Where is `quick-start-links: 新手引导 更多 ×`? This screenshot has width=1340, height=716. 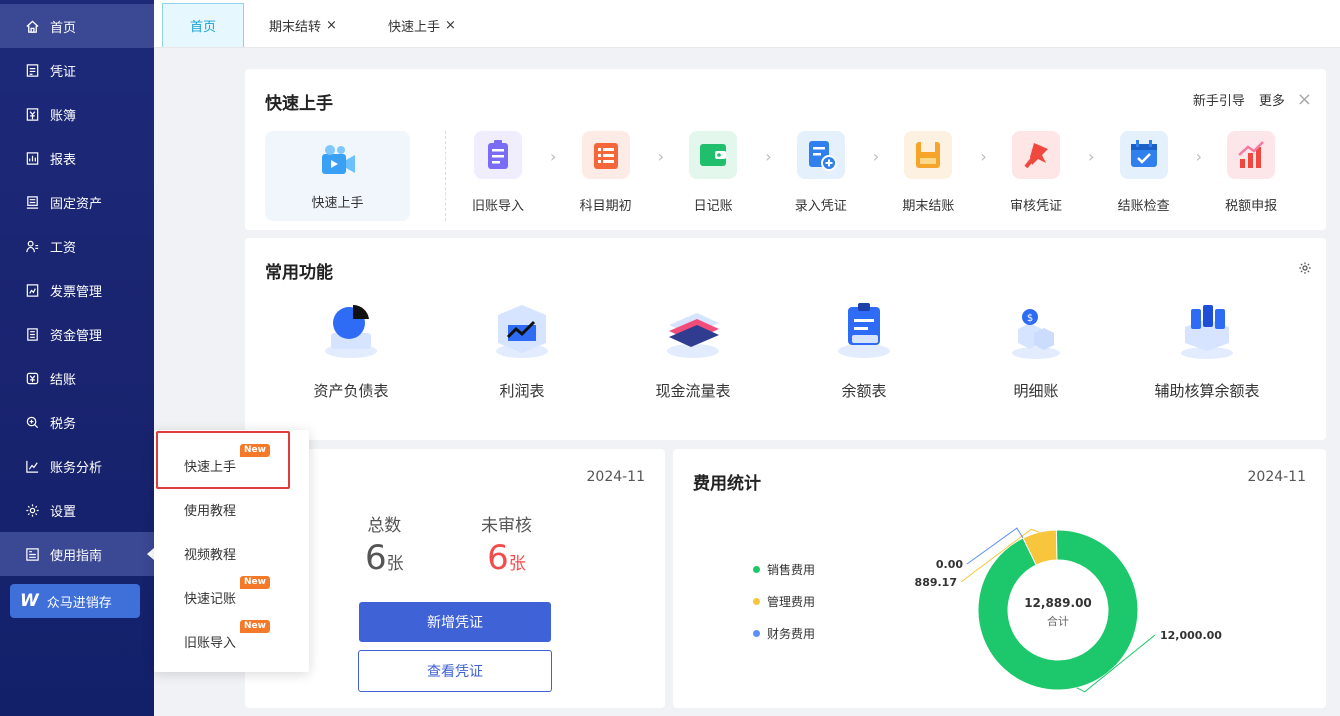 quick-start-links: 新手引导 更多 × is located at coordinates (1245, 99).